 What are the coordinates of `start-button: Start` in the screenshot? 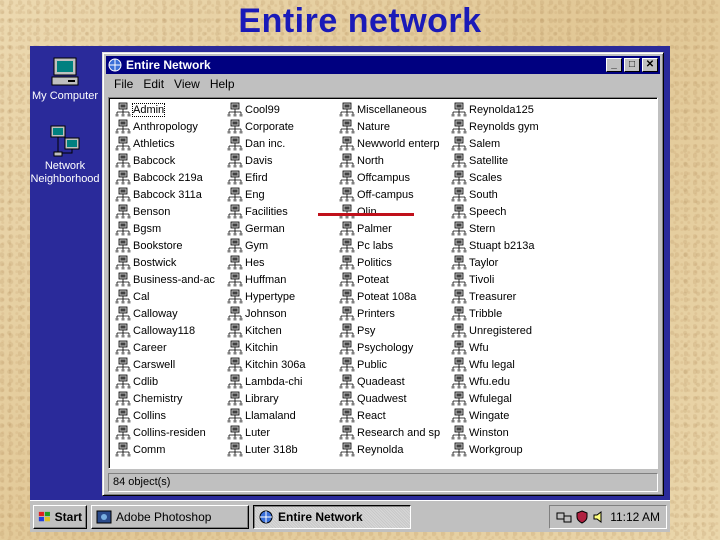 It's located at (60, 516).